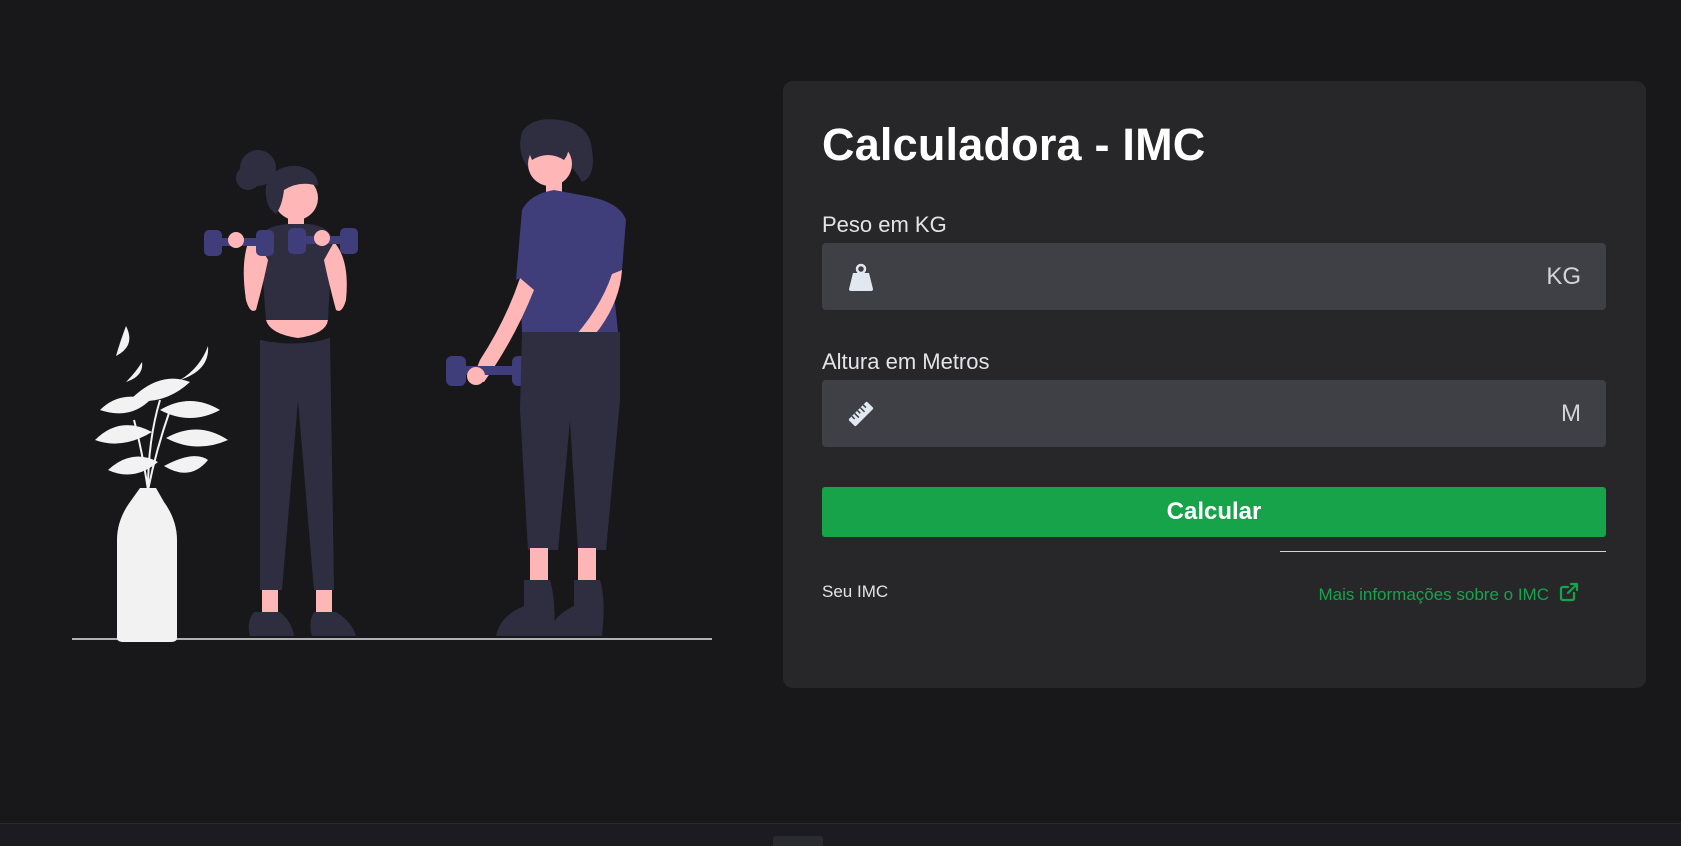  I want to click on weight-input, so click(1211, 276).